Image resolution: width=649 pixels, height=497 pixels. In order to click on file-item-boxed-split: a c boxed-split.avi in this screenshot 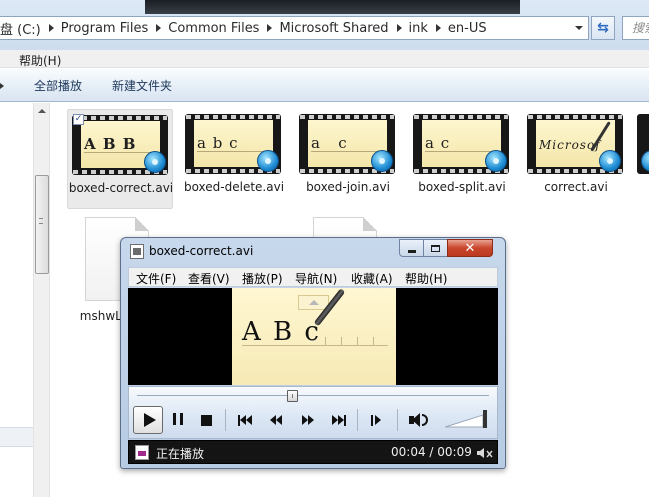, I will do `click(462, 159)`.